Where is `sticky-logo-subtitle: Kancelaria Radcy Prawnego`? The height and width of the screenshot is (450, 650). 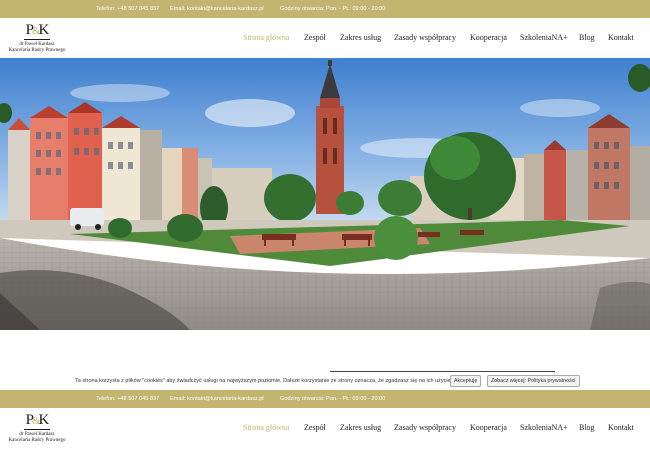
sticky-logo-subtitle: Kancelaria Radcy Prawnego is located at coordinates (37, 440).